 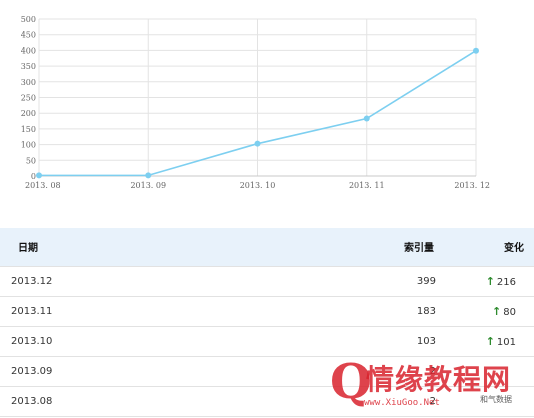 What do you see at coordinates (28, 113) in the screenshot?
I see `y-tick-label: 200` at bounding box center [28, 113].